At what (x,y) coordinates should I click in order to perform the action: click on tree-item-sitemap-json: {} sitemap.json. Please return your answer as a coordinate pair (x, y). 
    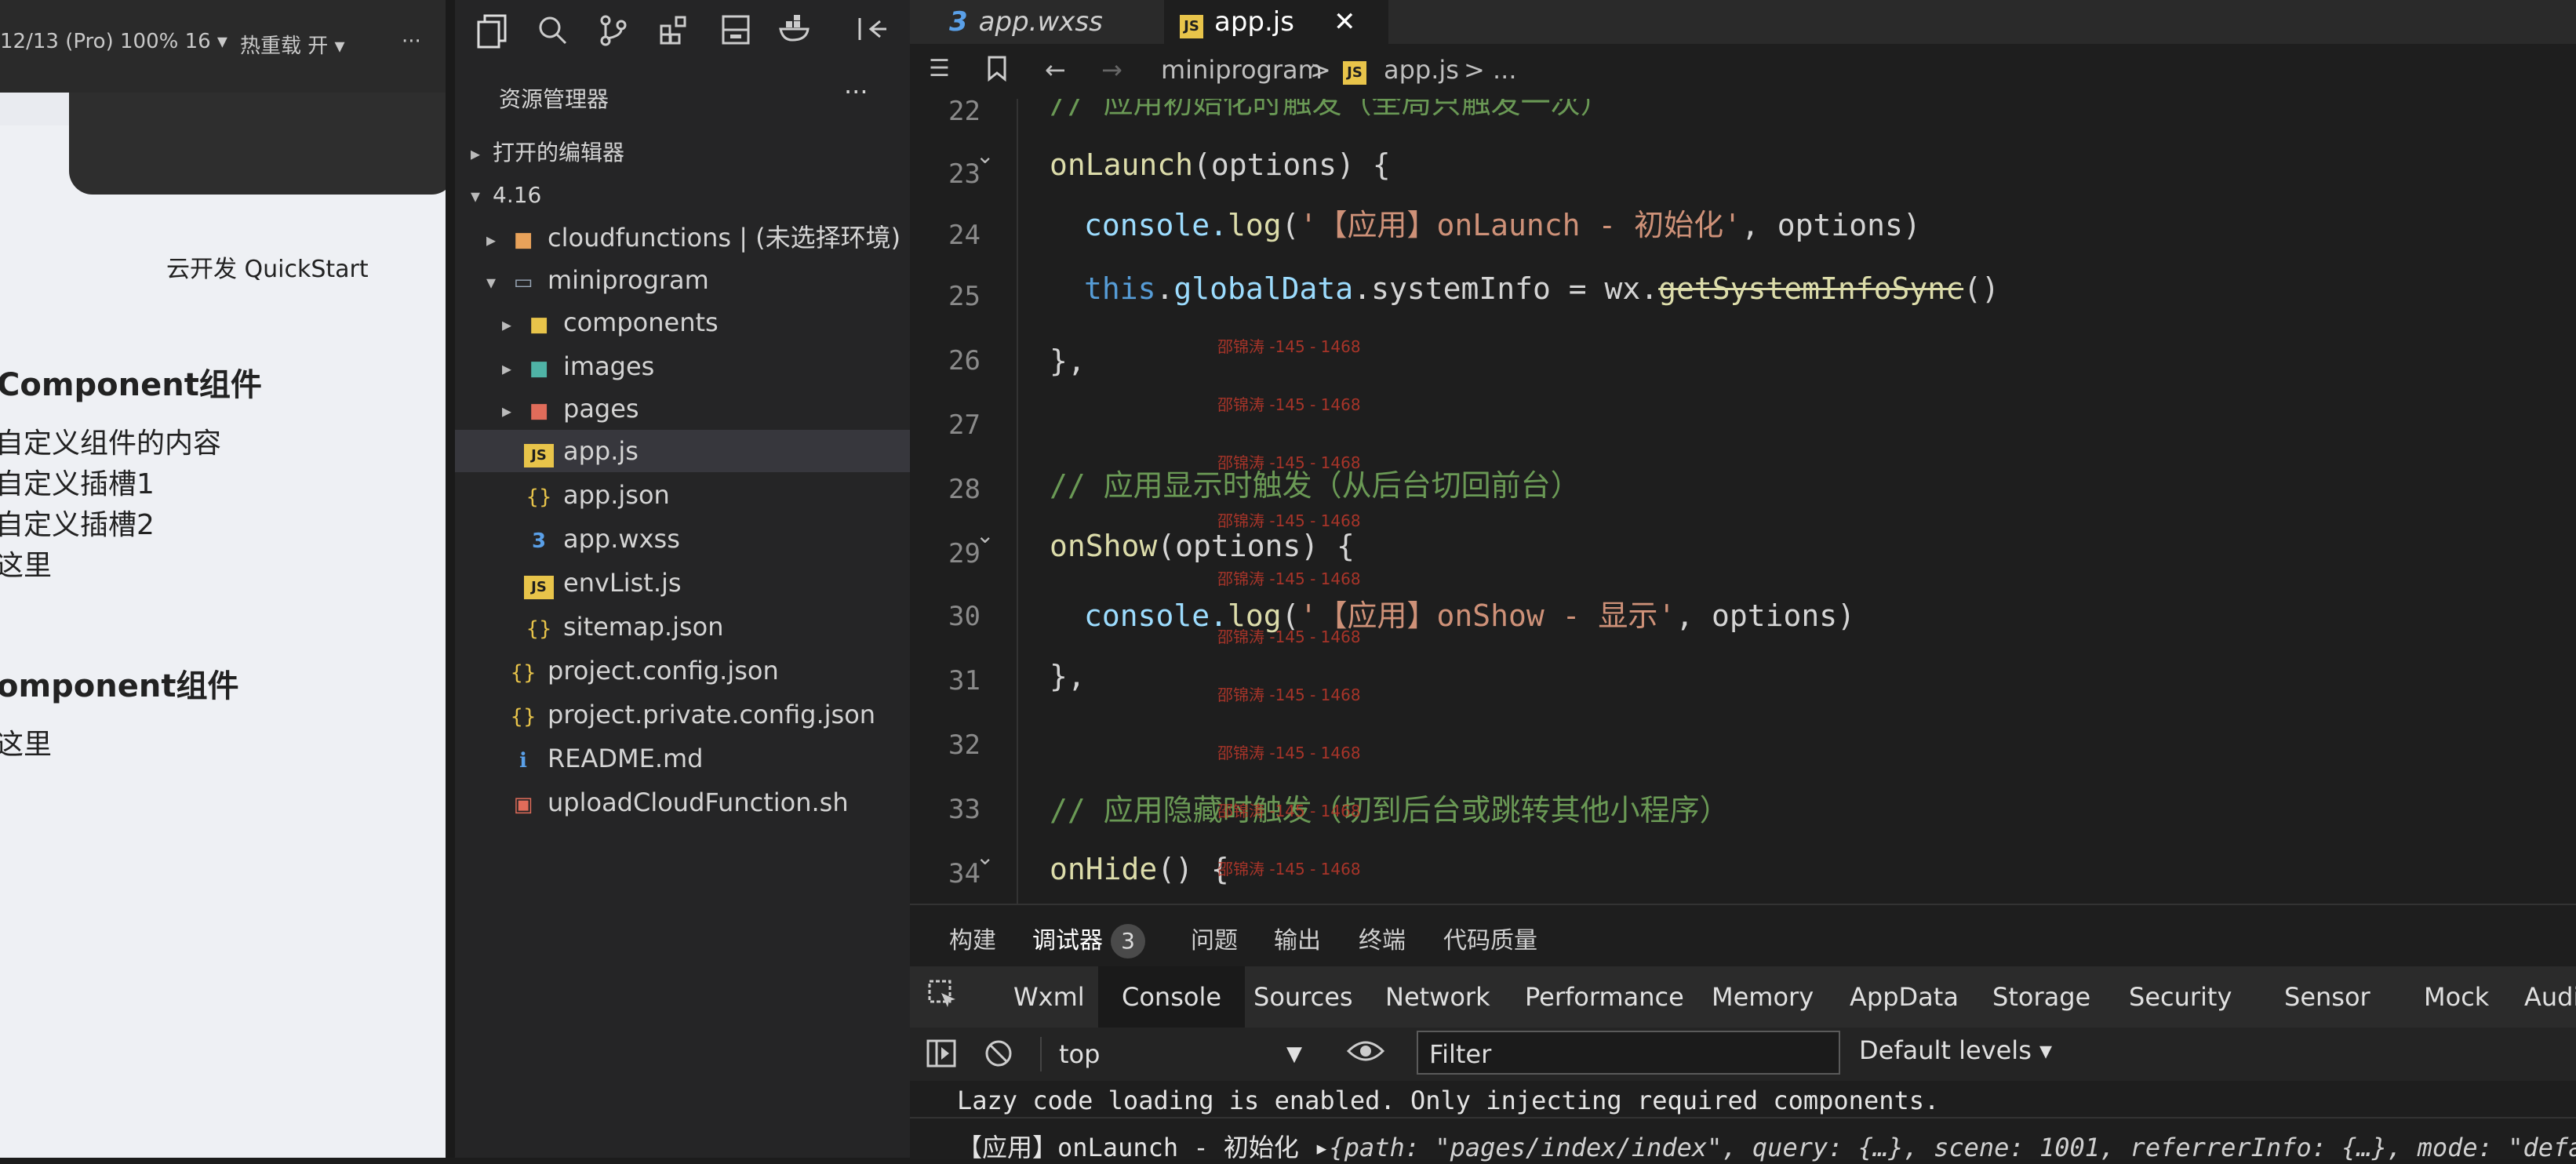
    Looking at the image, I should click on (717, 627).